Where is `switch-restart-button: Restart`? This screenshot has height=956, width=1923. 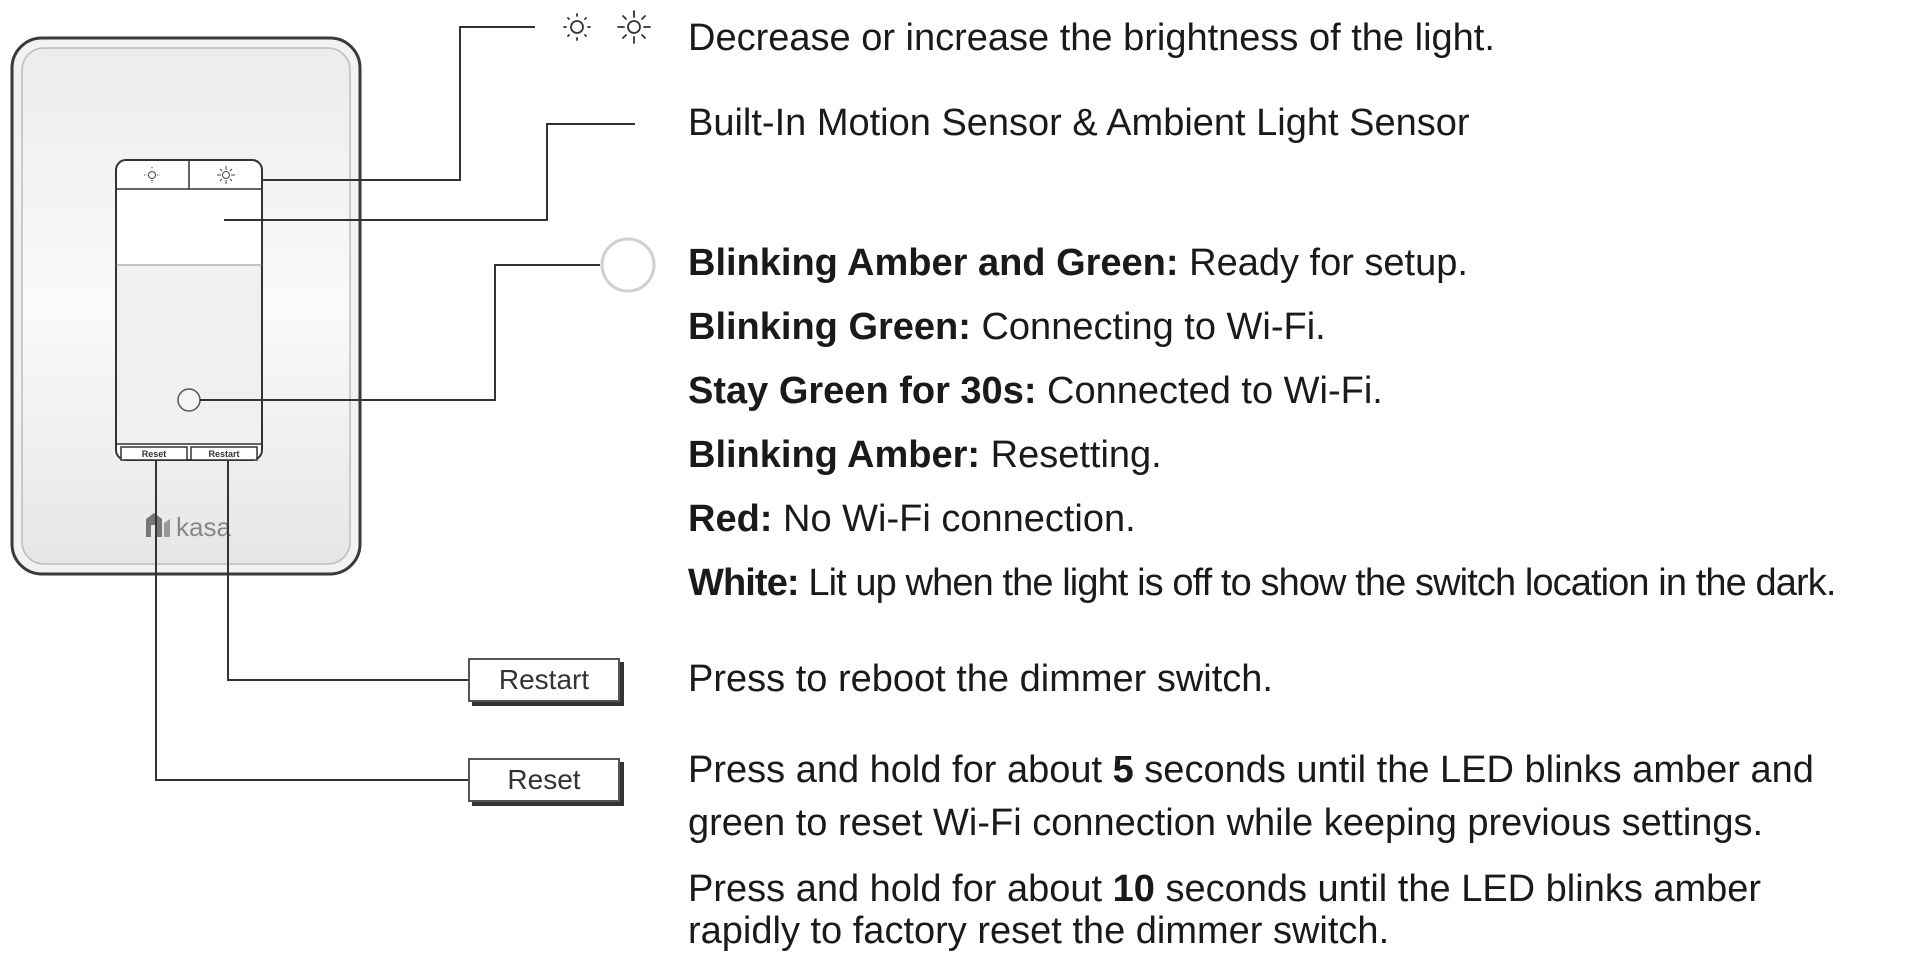
switch-restart-button: Restart is located at coordinates (224, 453).